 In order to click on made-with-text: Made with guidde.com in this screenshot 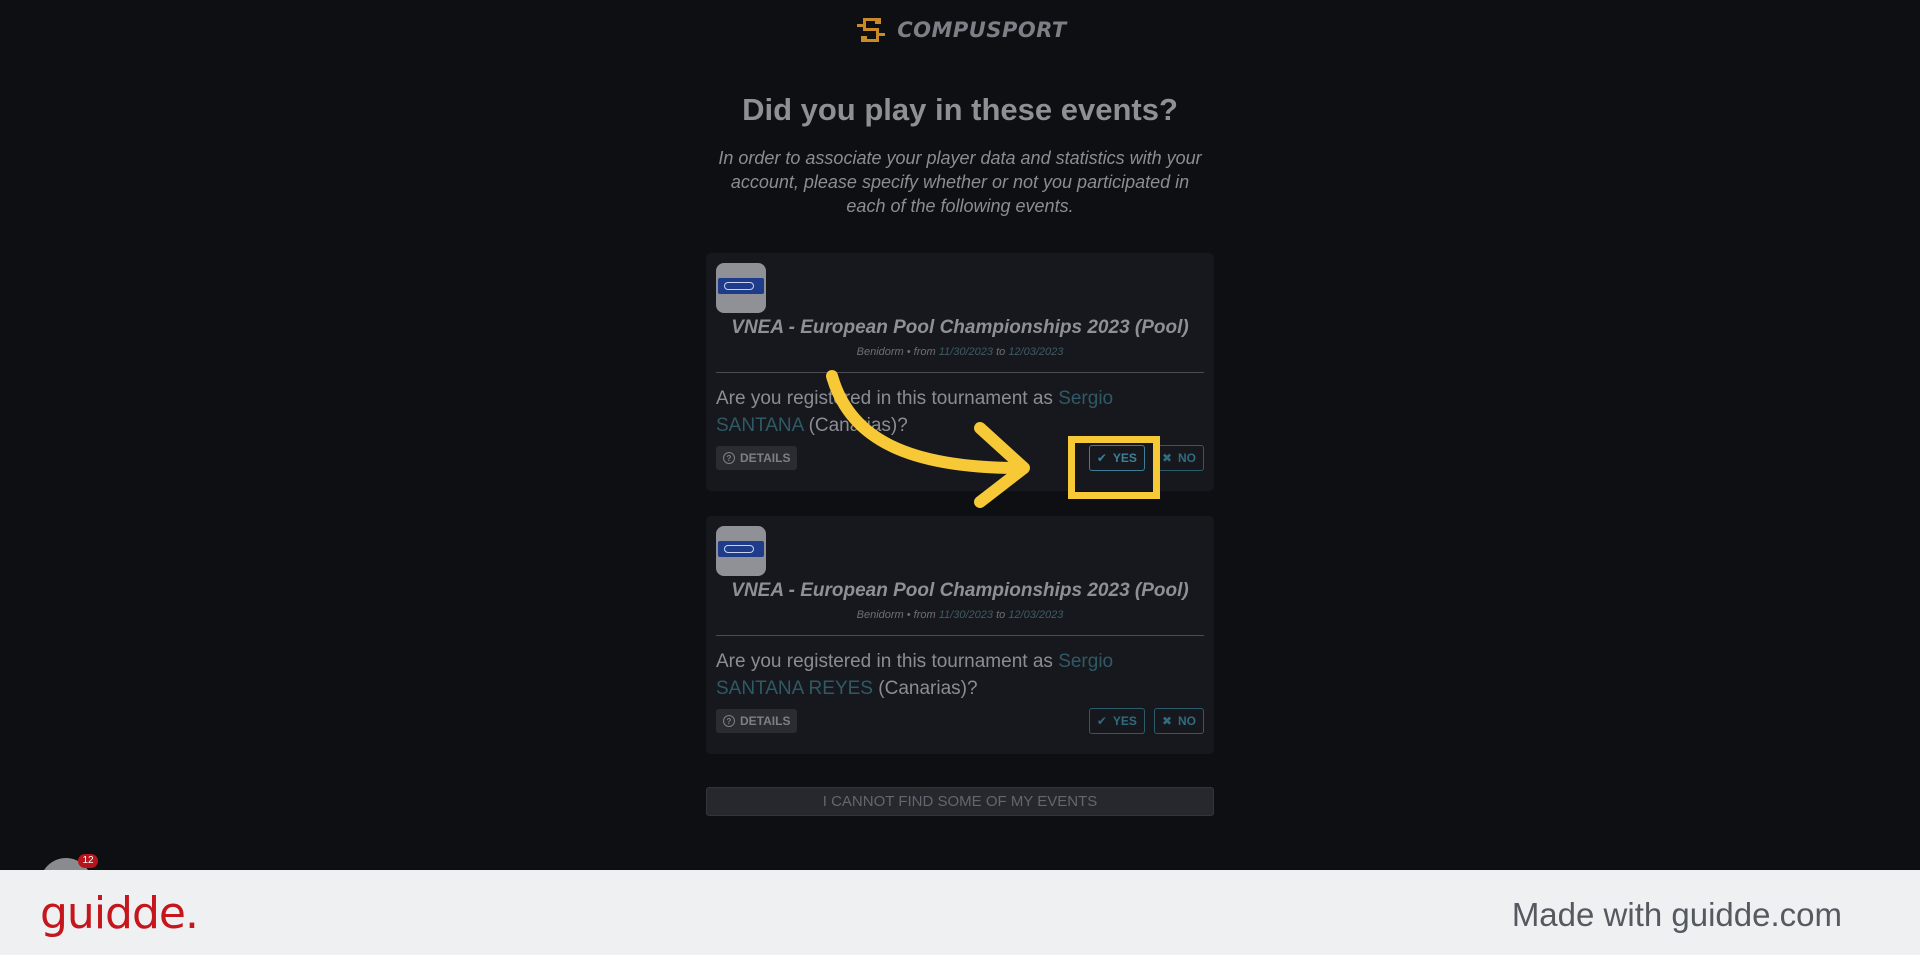, I will do `click(1676, 914)`.